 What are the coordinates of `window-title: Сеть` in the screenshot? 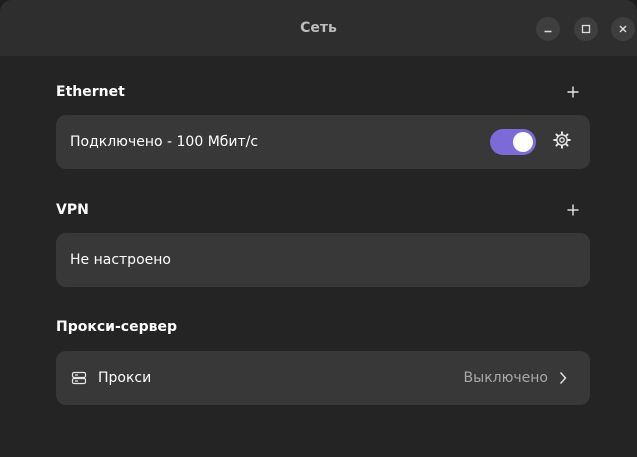 It's located at (318, 28).